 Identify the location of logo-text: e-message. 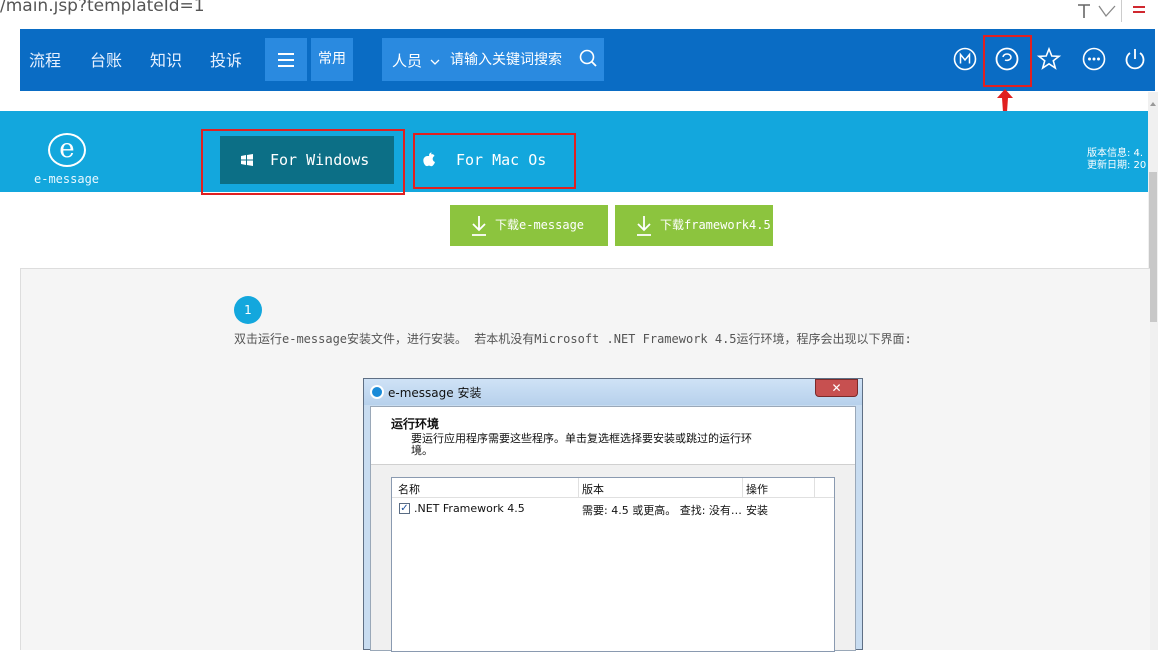
(67, 179).